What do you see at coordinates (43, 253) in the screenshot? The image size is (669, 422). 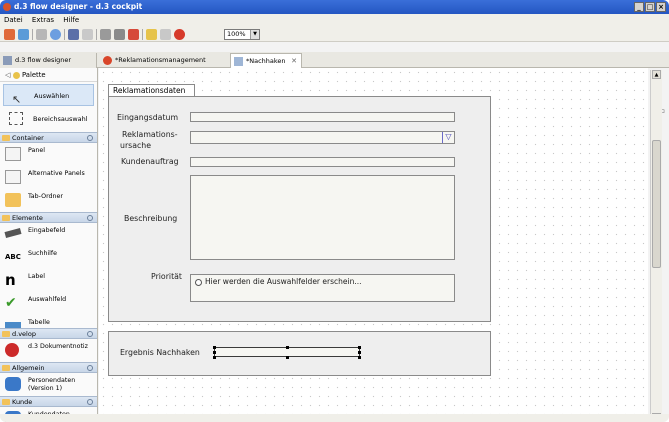 I see `item-suchhilfe-label: Suchhilfe` at bounding box center [43, 253].